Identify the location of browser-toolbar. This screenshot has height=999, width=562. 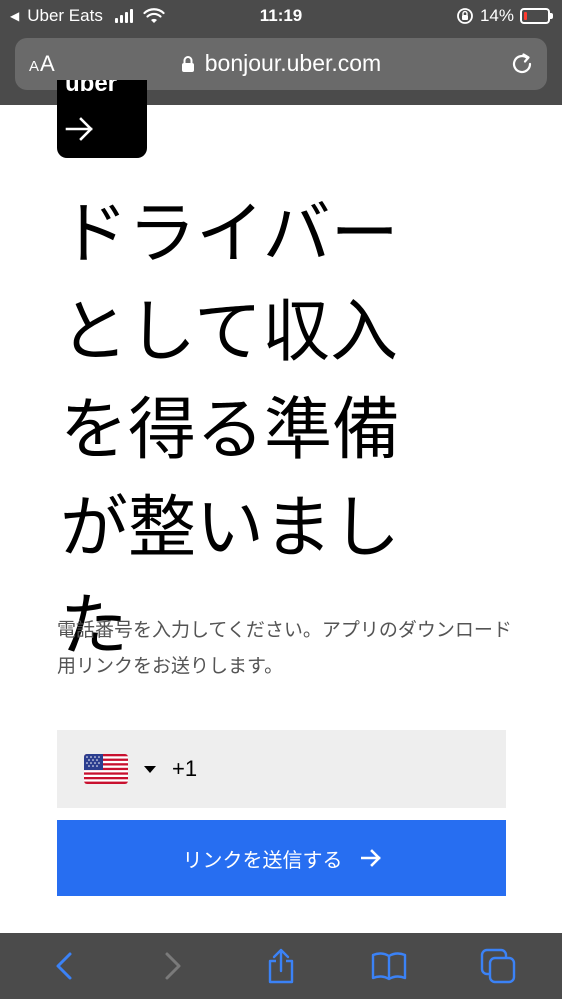
(281, 966).